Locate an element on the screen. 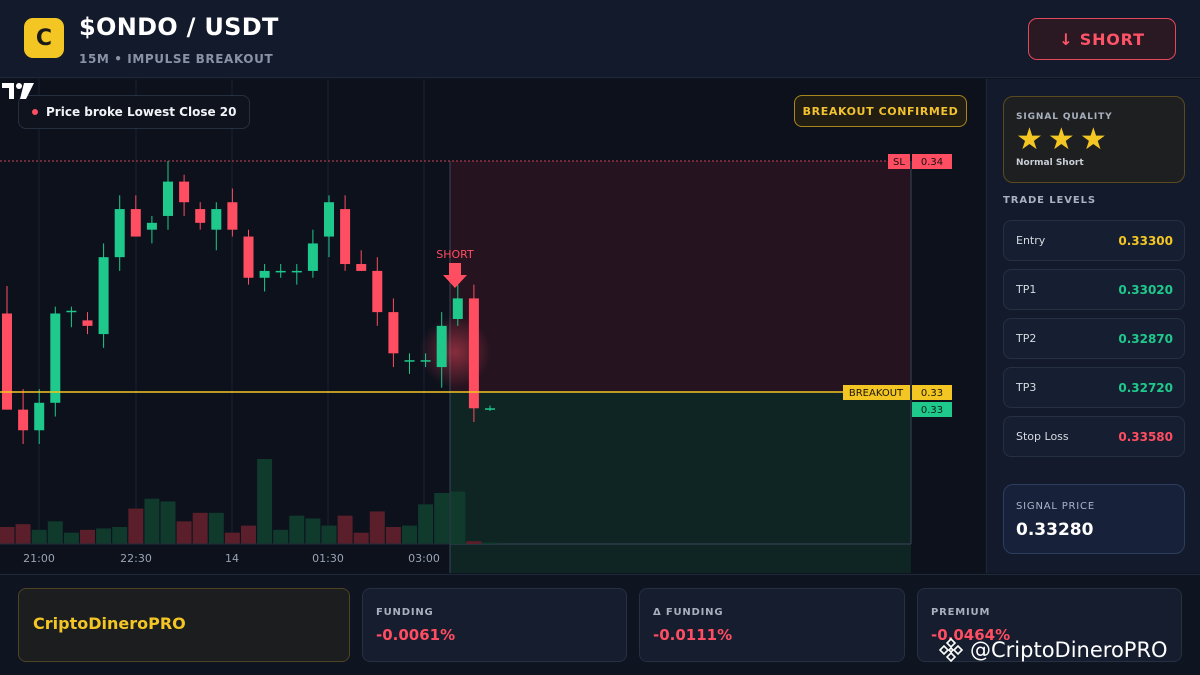 Image resolution: width=1200 pixels, height=675 pixels. breakout-confirmed-badge: BREAKOUT CONFIRMED is located at coordinates (880, 111).